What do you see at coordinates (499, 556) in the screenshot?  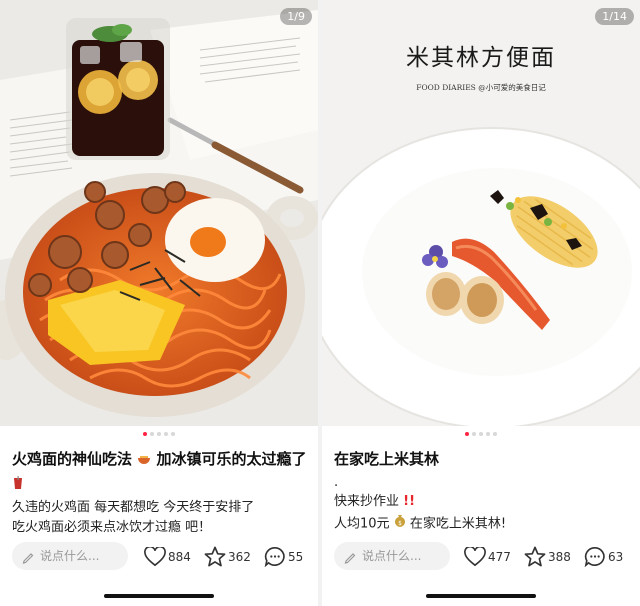 I see `like-count: 477` at bounding box center [499, 556].